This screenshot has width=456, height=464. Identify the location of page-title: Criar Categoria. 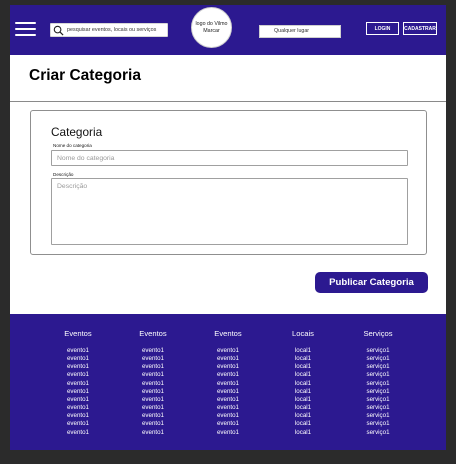
(85, 75).